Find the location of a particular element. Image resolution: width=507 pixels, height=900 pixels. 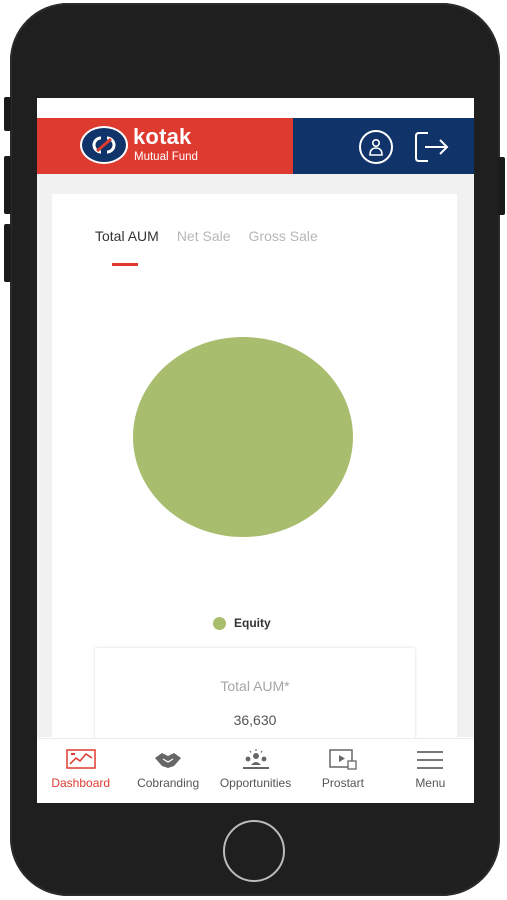

volume-up-button is located at coordinates (7, 185).